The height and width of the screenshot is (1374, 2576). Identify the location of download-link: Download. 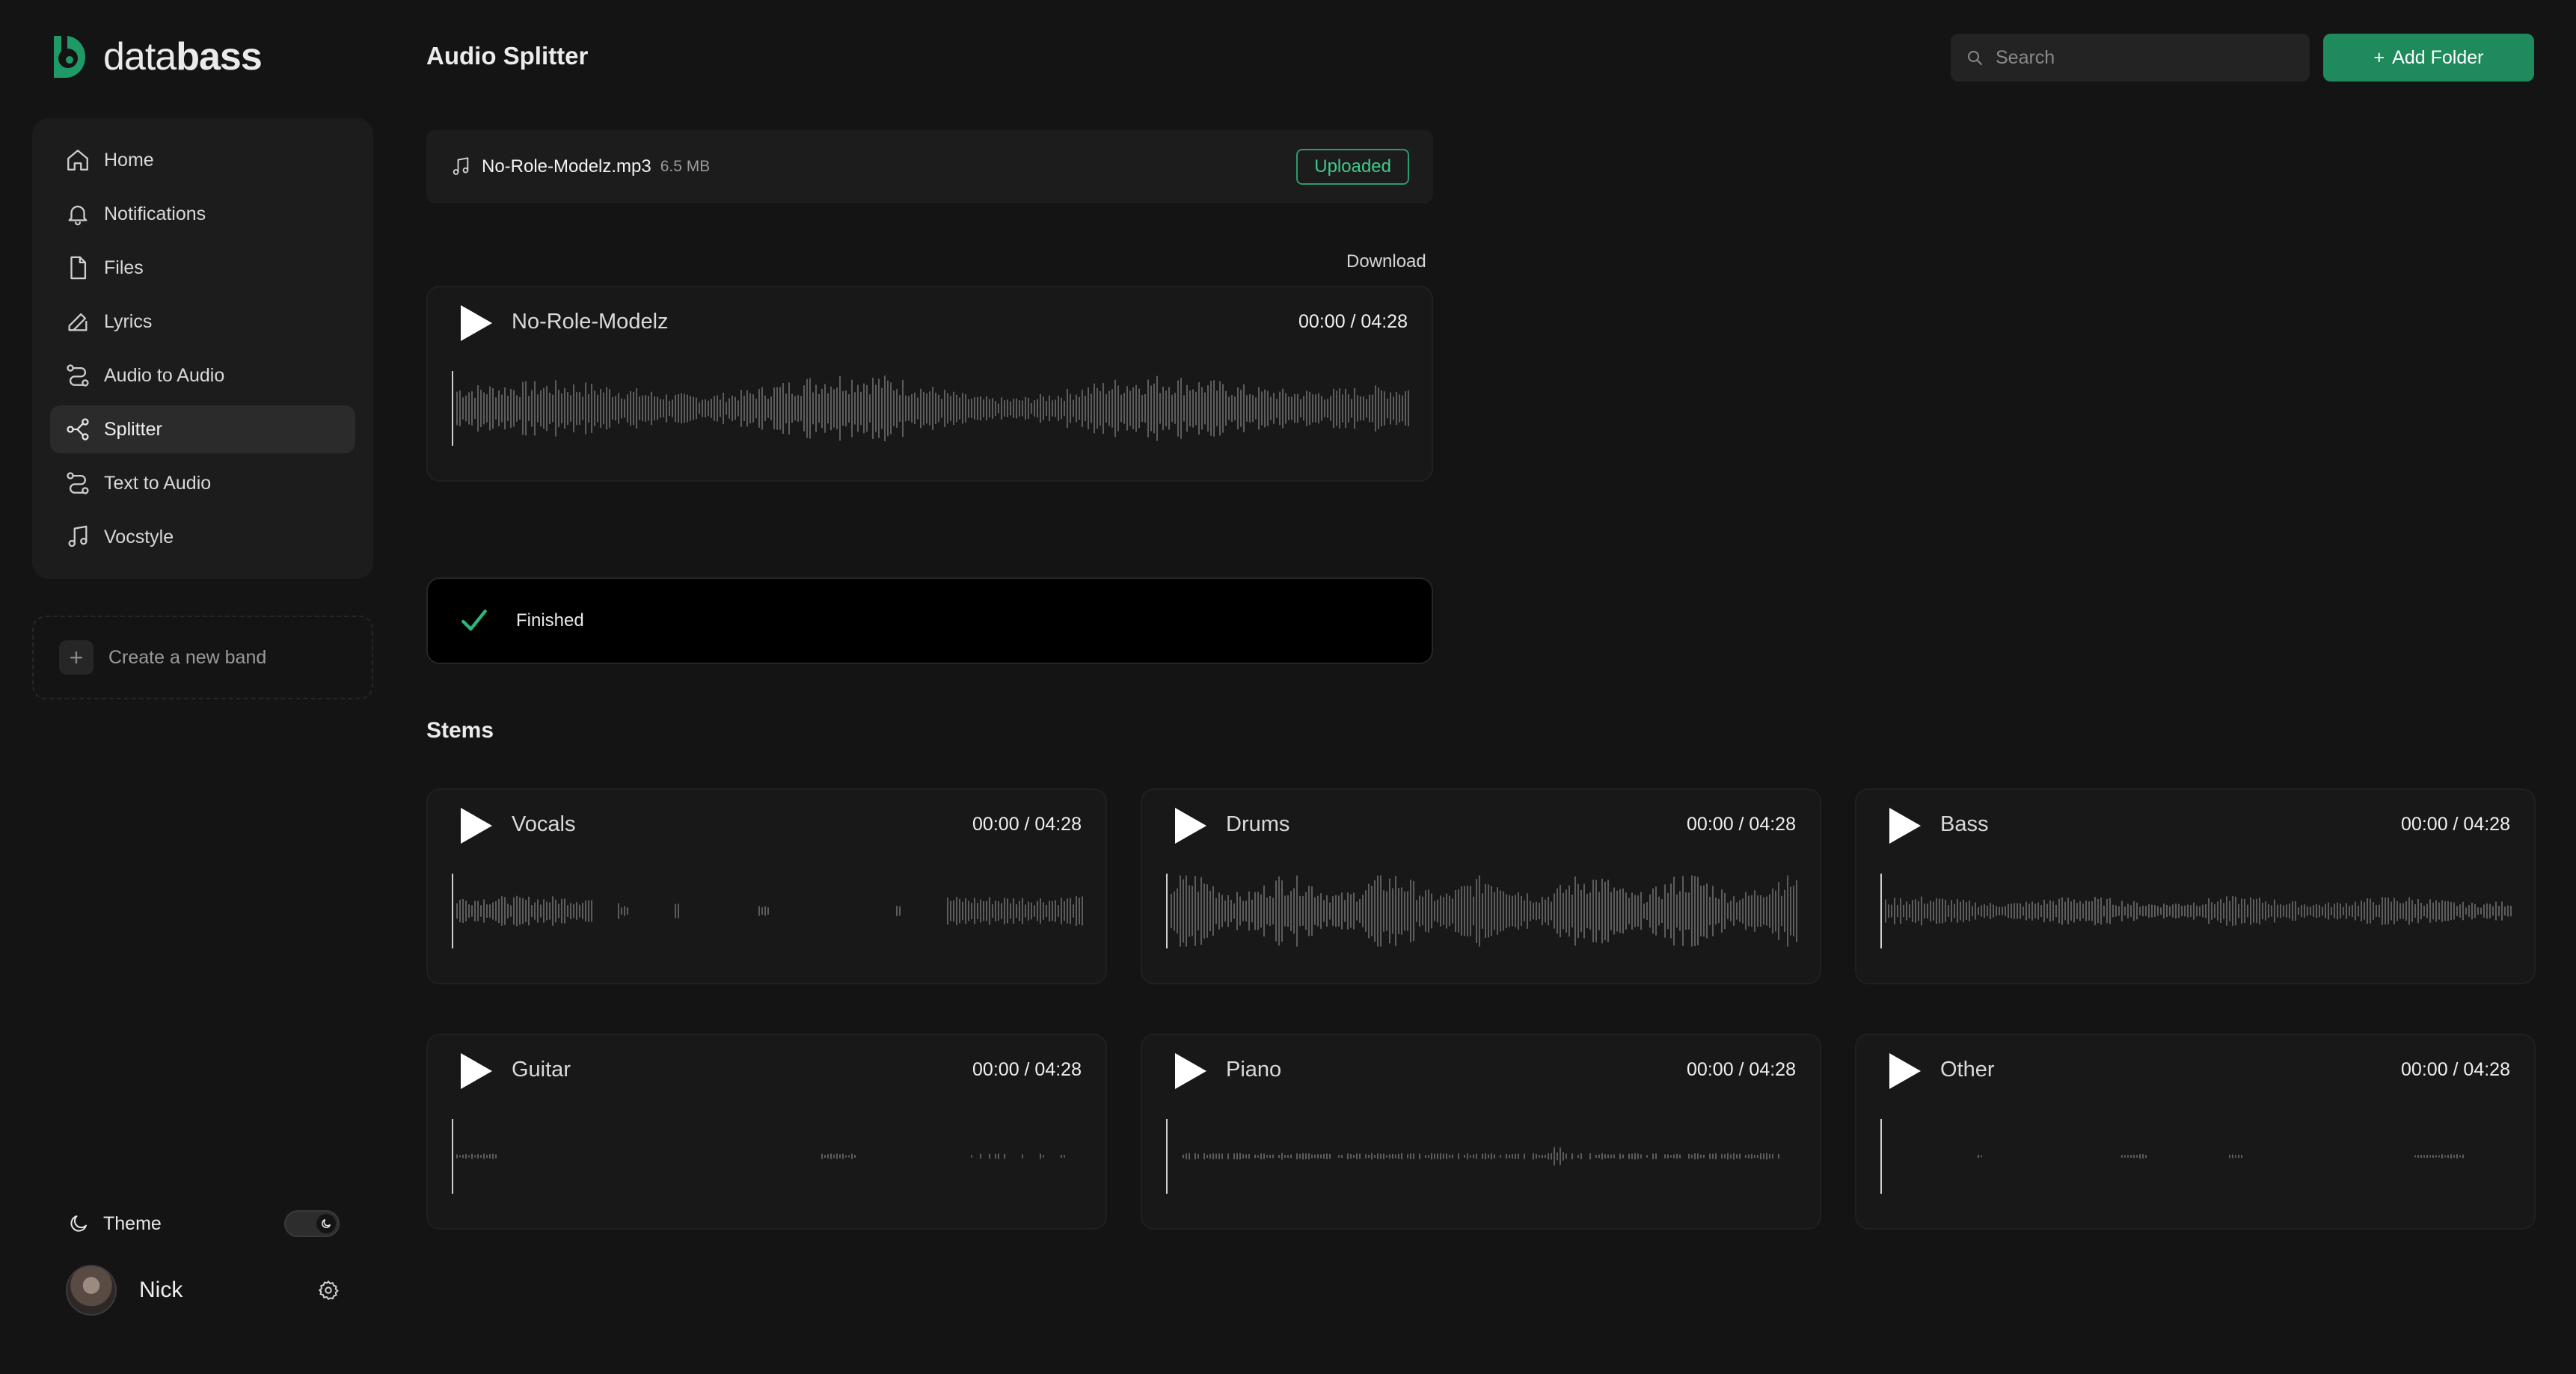
(1386, 261).